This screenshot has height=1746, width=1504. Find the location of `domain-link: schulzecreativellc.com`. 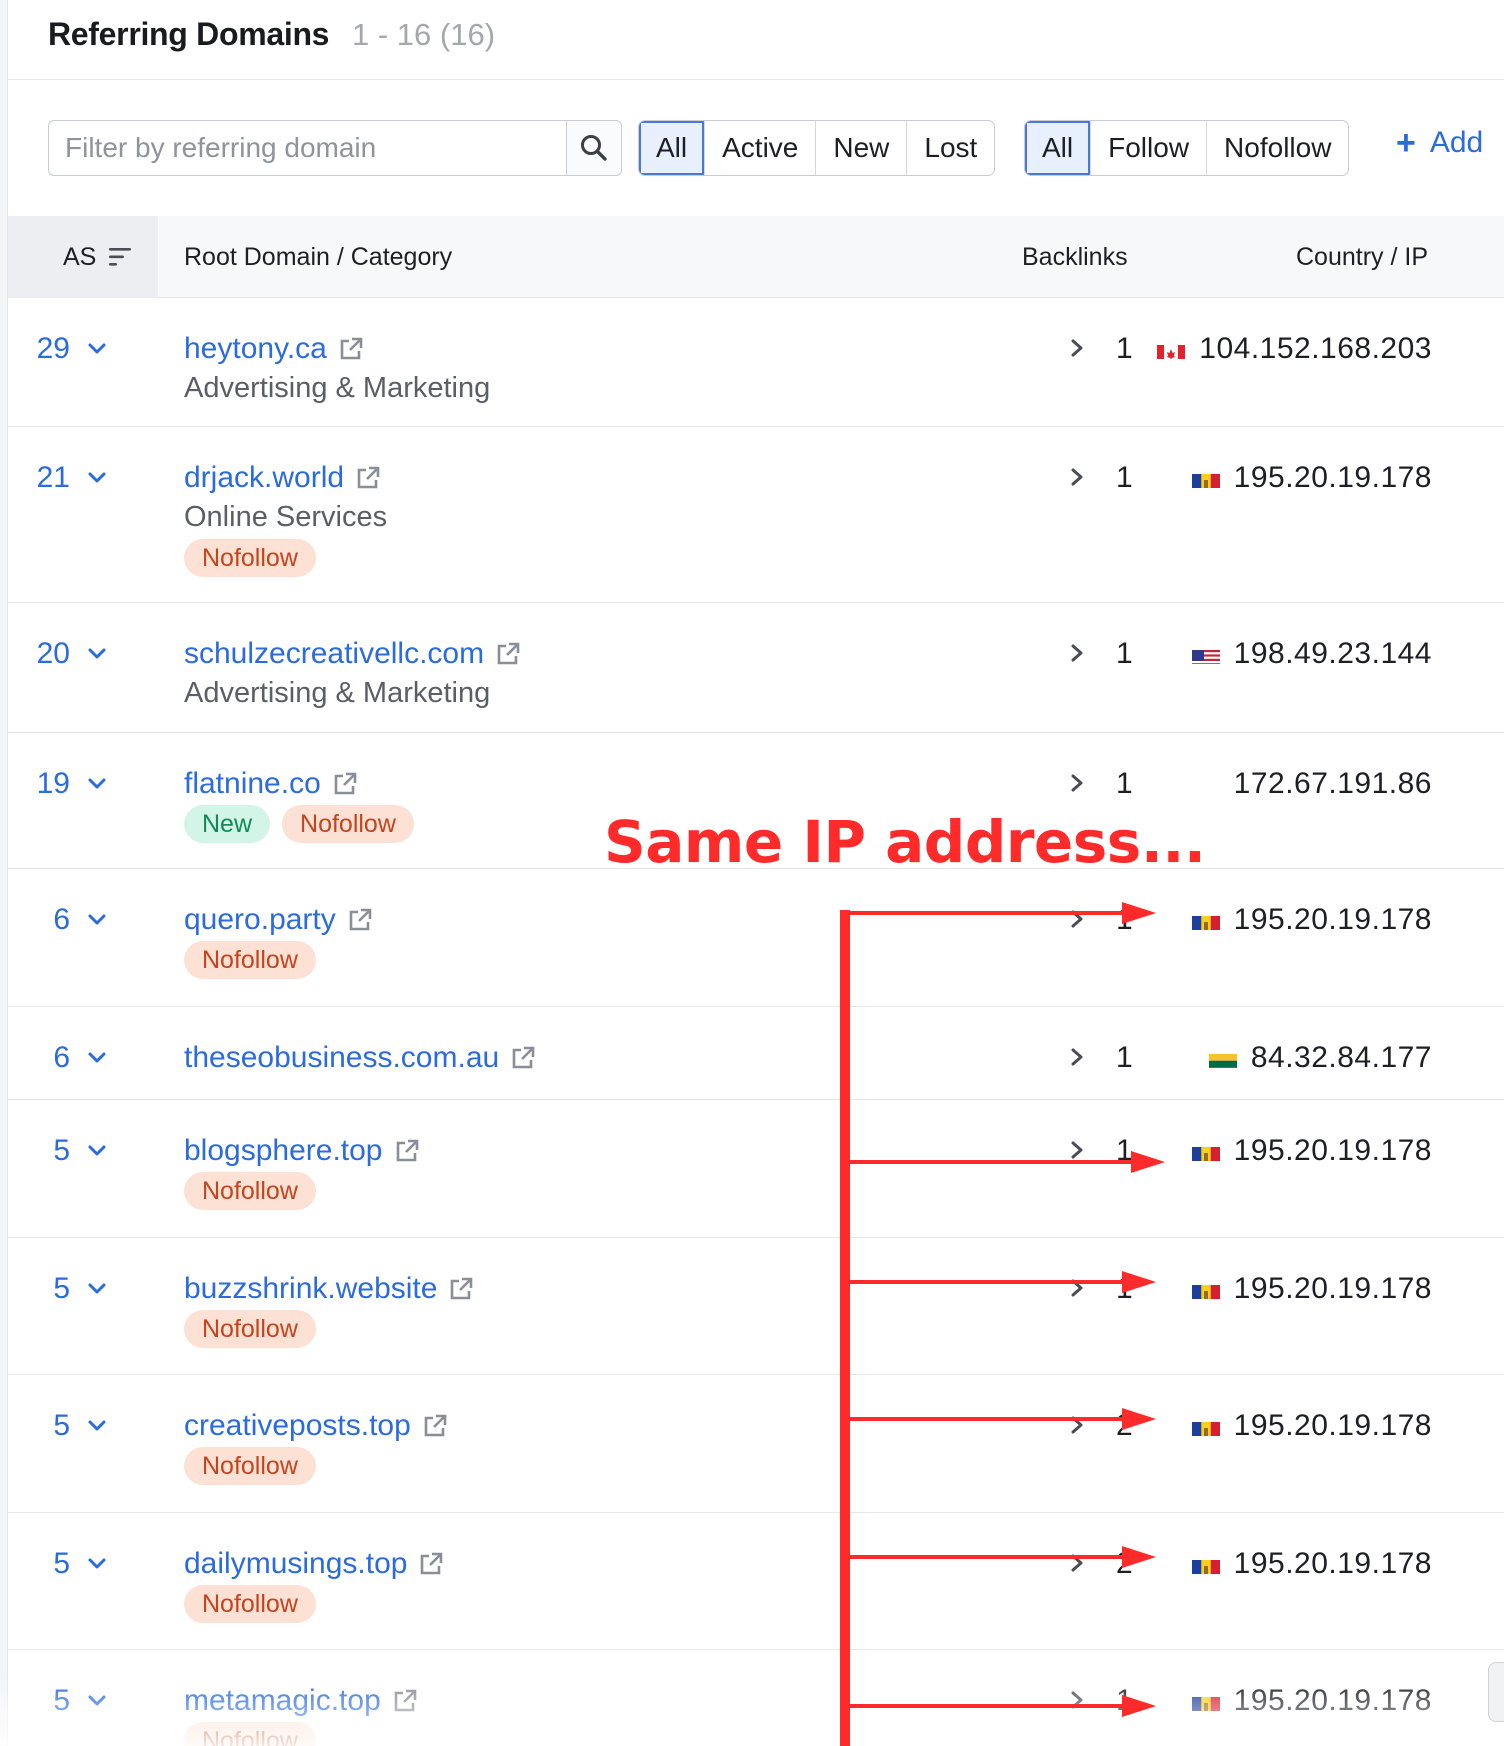

domain-link: schulzecreativellc.com is located at coordinates (353, 654).